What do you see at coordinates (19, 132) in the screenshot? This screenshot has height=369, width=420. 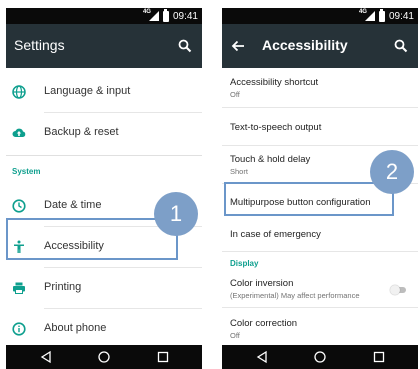 I see `cloud-upload-icon` at bounding box center [19, 132].